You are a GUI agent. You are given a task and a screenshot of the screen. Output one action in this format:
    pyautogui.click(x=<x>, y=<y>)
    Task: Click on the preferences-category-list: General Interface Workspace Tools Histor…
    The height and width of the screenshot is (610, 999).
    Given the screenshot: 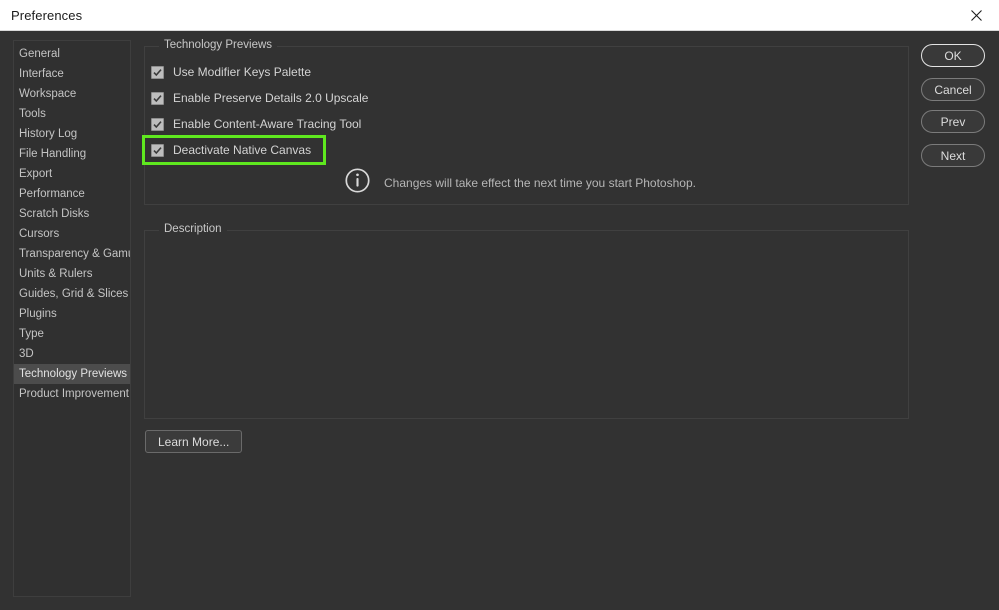 What is the action you would take?
    pyautogui.click(x=72, y=318)
    